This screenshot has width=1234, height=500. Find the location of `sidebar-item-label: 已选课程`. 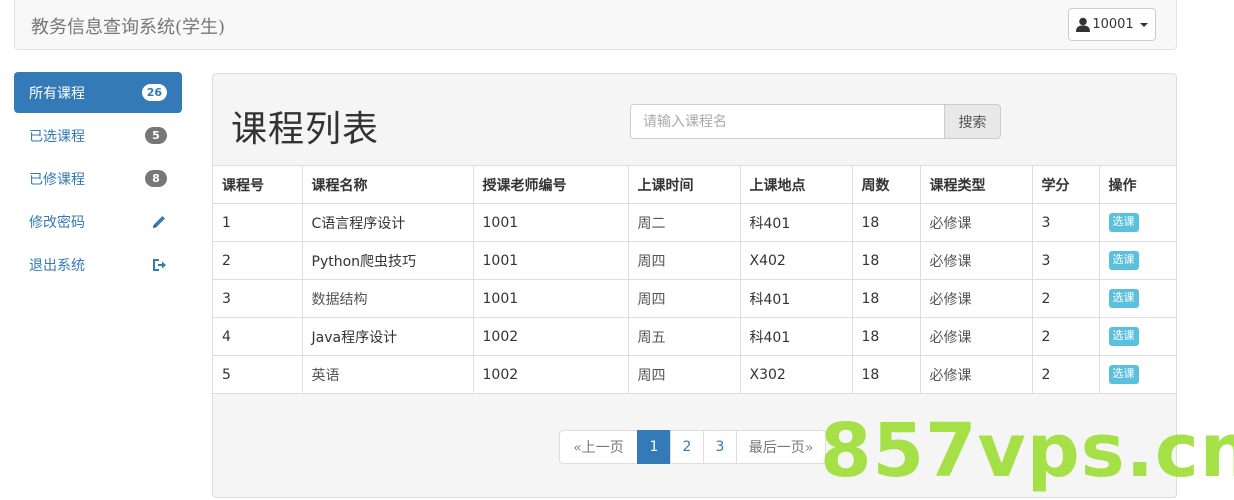

sidebar-item-label: 已选课程 is located at coordinates (57, 136).